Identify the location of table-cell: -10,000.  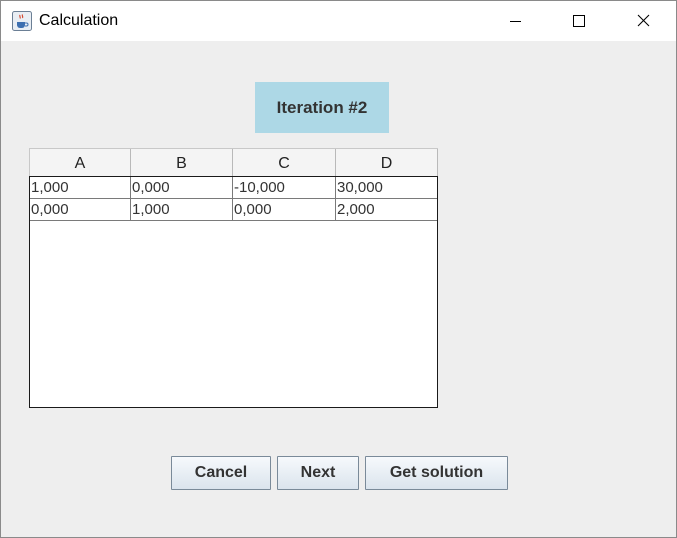
(284, 187).